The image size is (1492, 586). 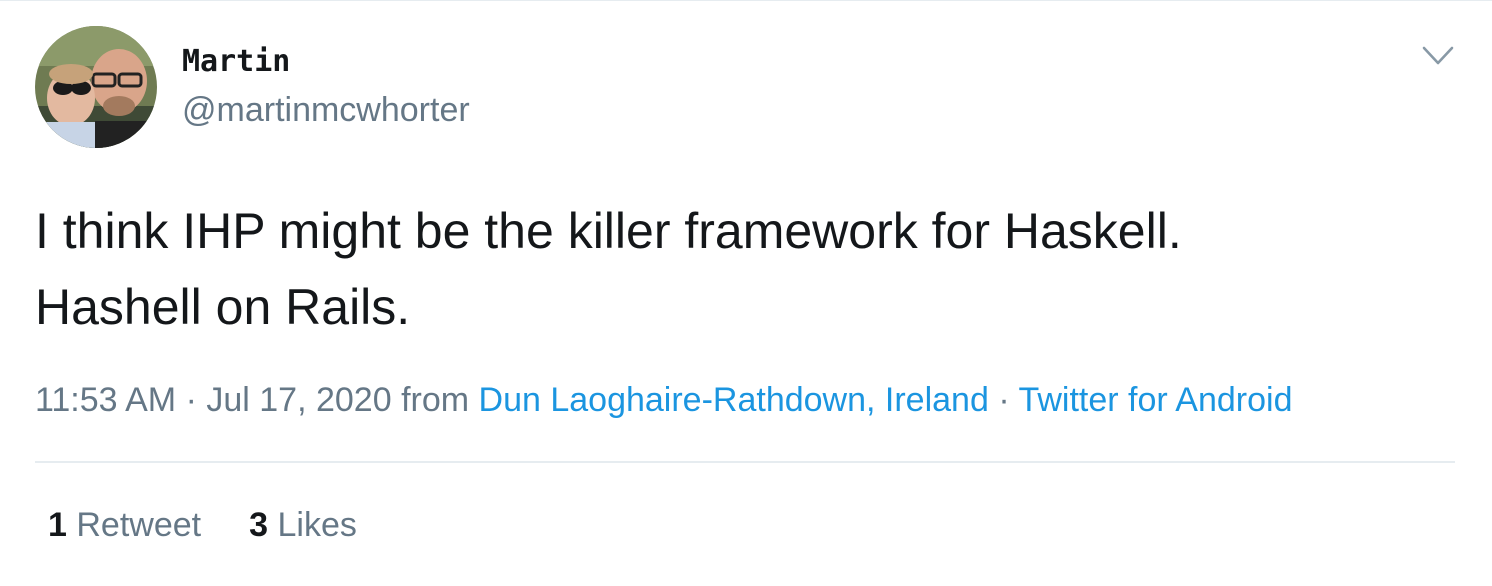 I want to click on top-border, so click(x=746, y=0).